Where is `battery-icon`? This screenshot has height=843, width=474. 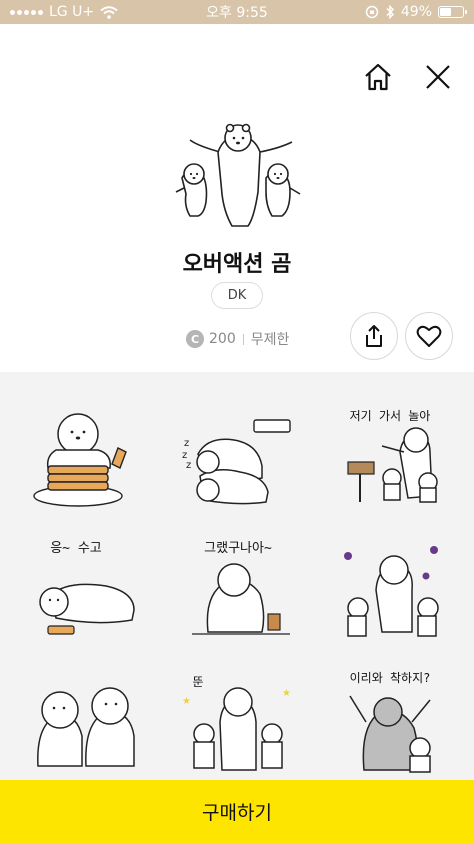
battery-icon is located at coordinates (452, 12).